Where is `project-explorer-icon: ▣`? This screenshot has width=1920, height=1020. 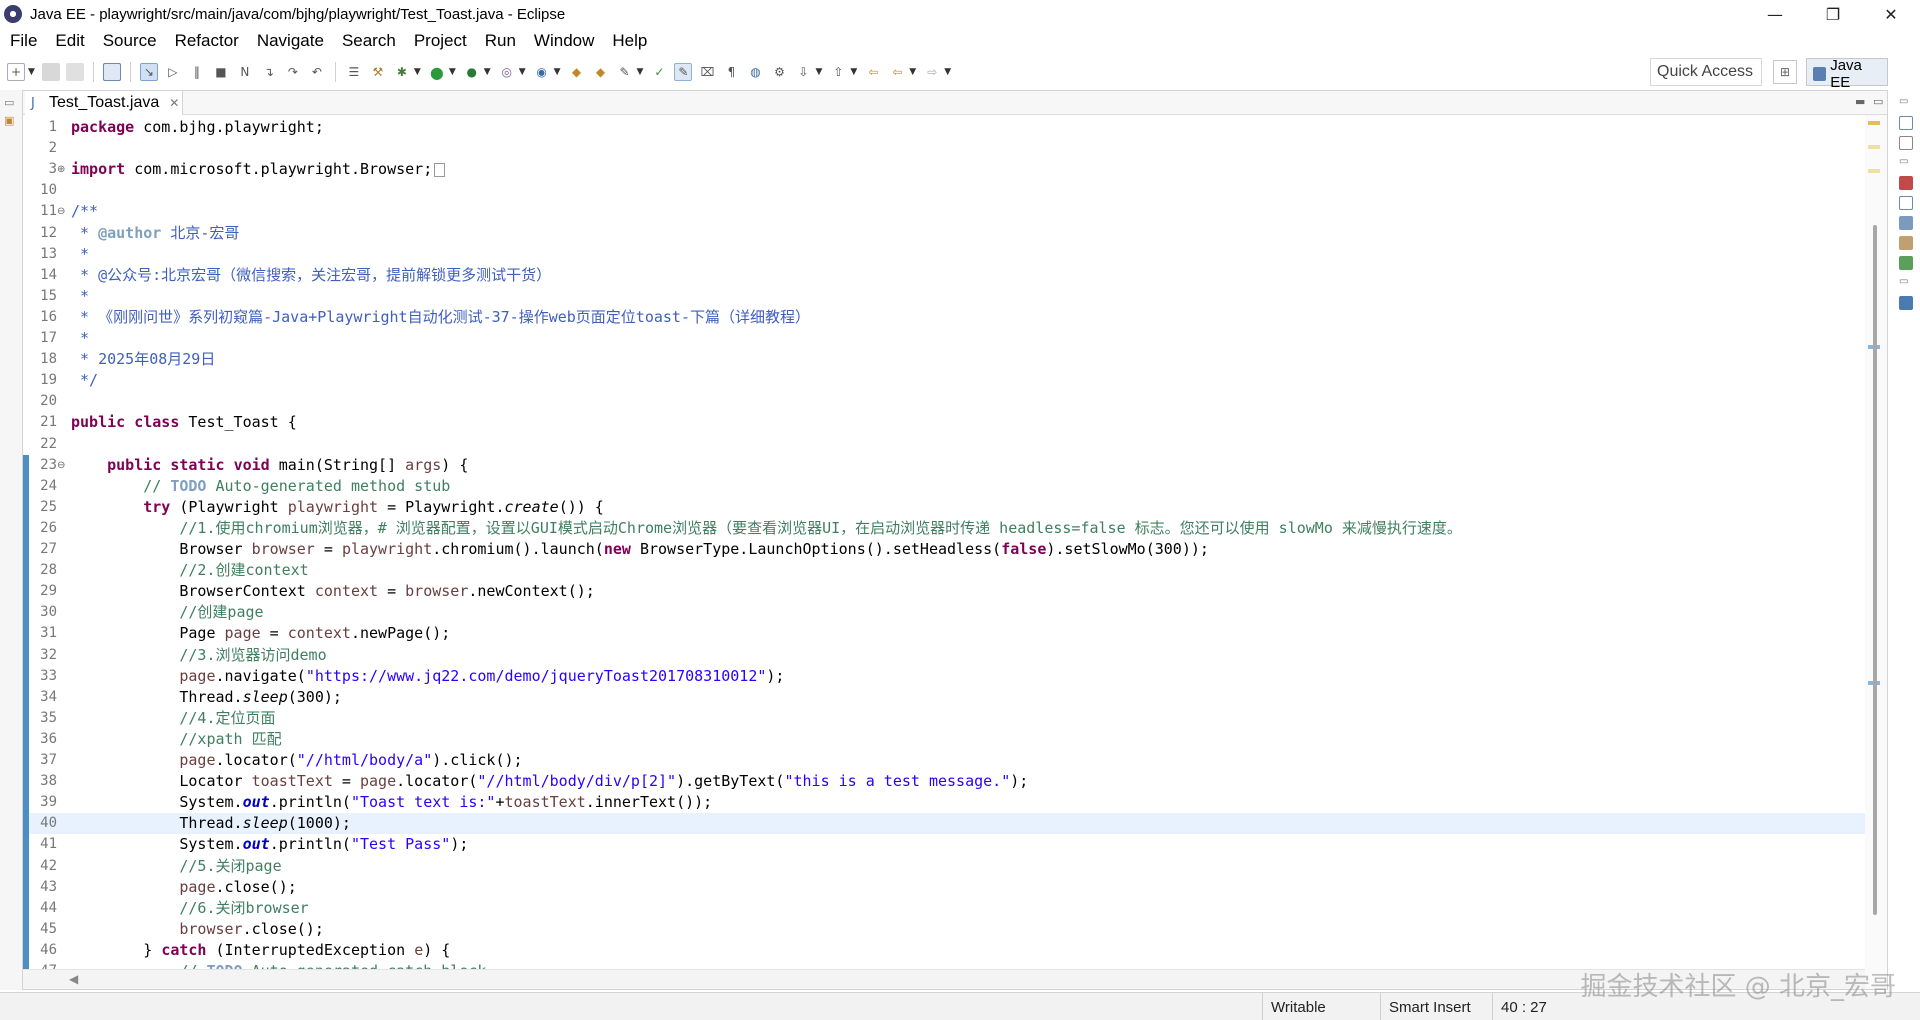 project-explorer-icon: ▣ is located at coordinates (11, 120).